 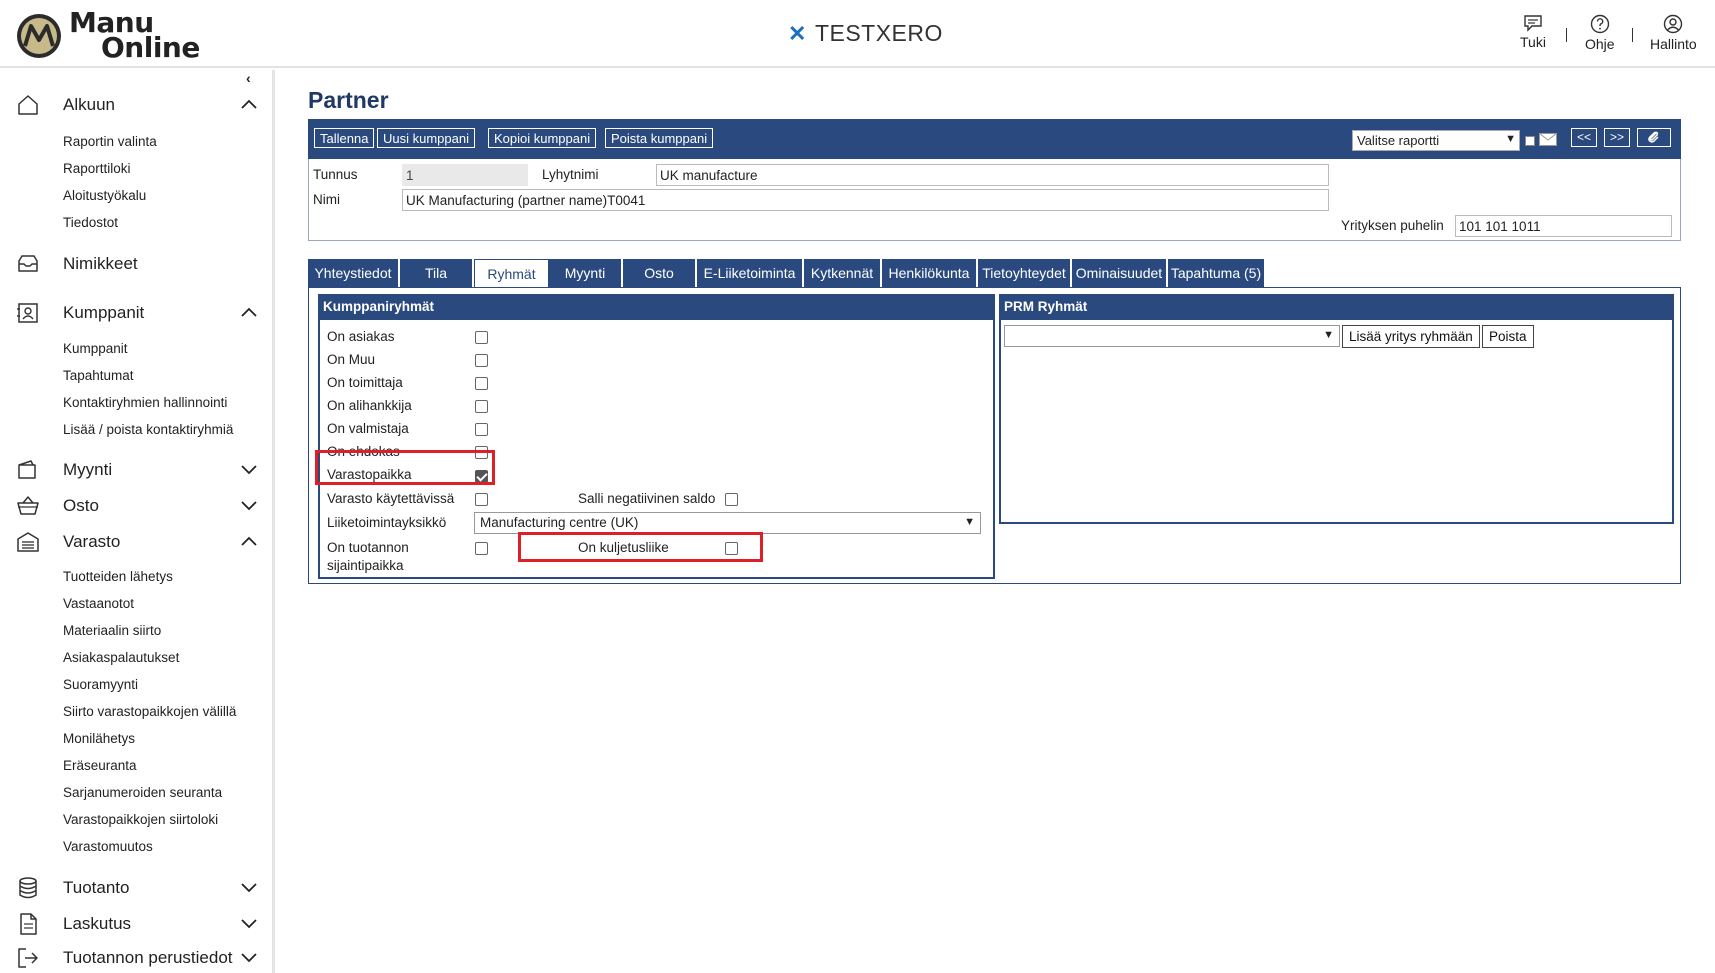 I want to click on sidebar-section-laskutus: Laskutus, so click(x=136, y=925).